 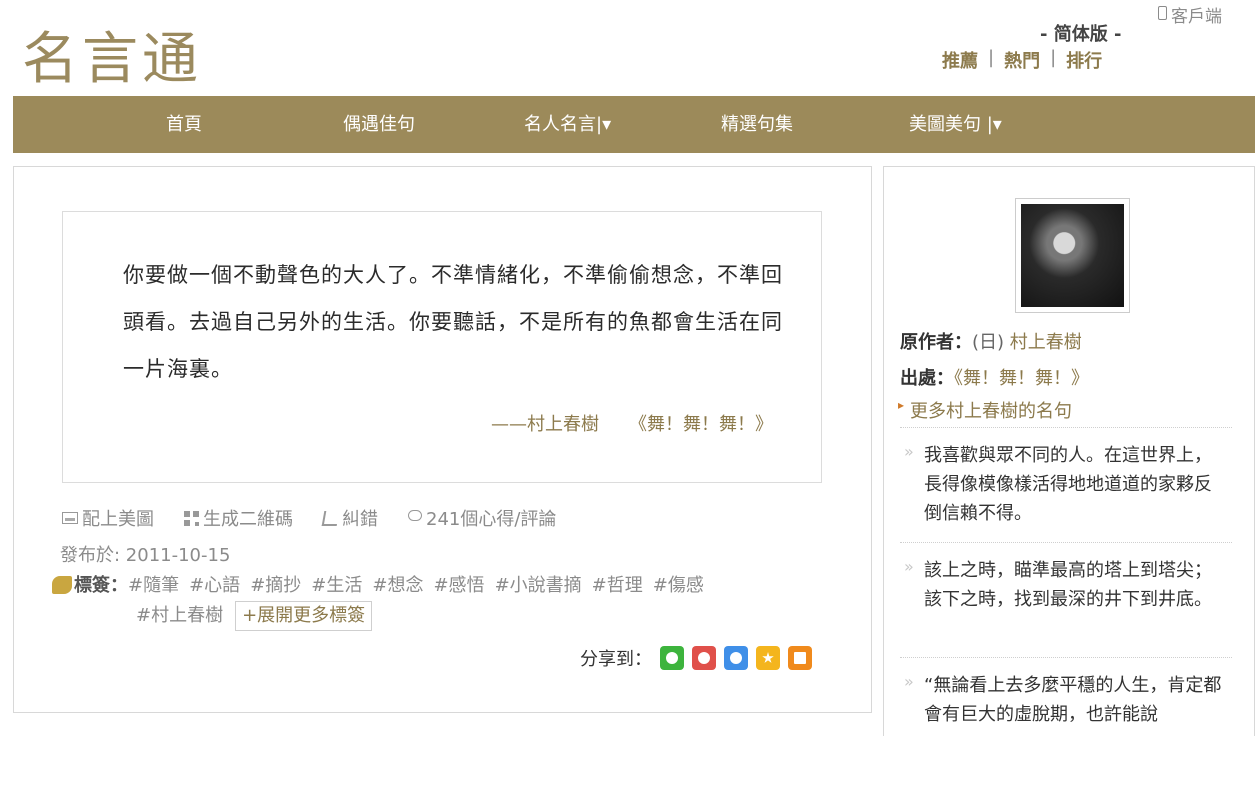 What do you see at coordinates (800, 658) in the screenshot?
I see `share-image-icon` at bounding box center [800, 658].